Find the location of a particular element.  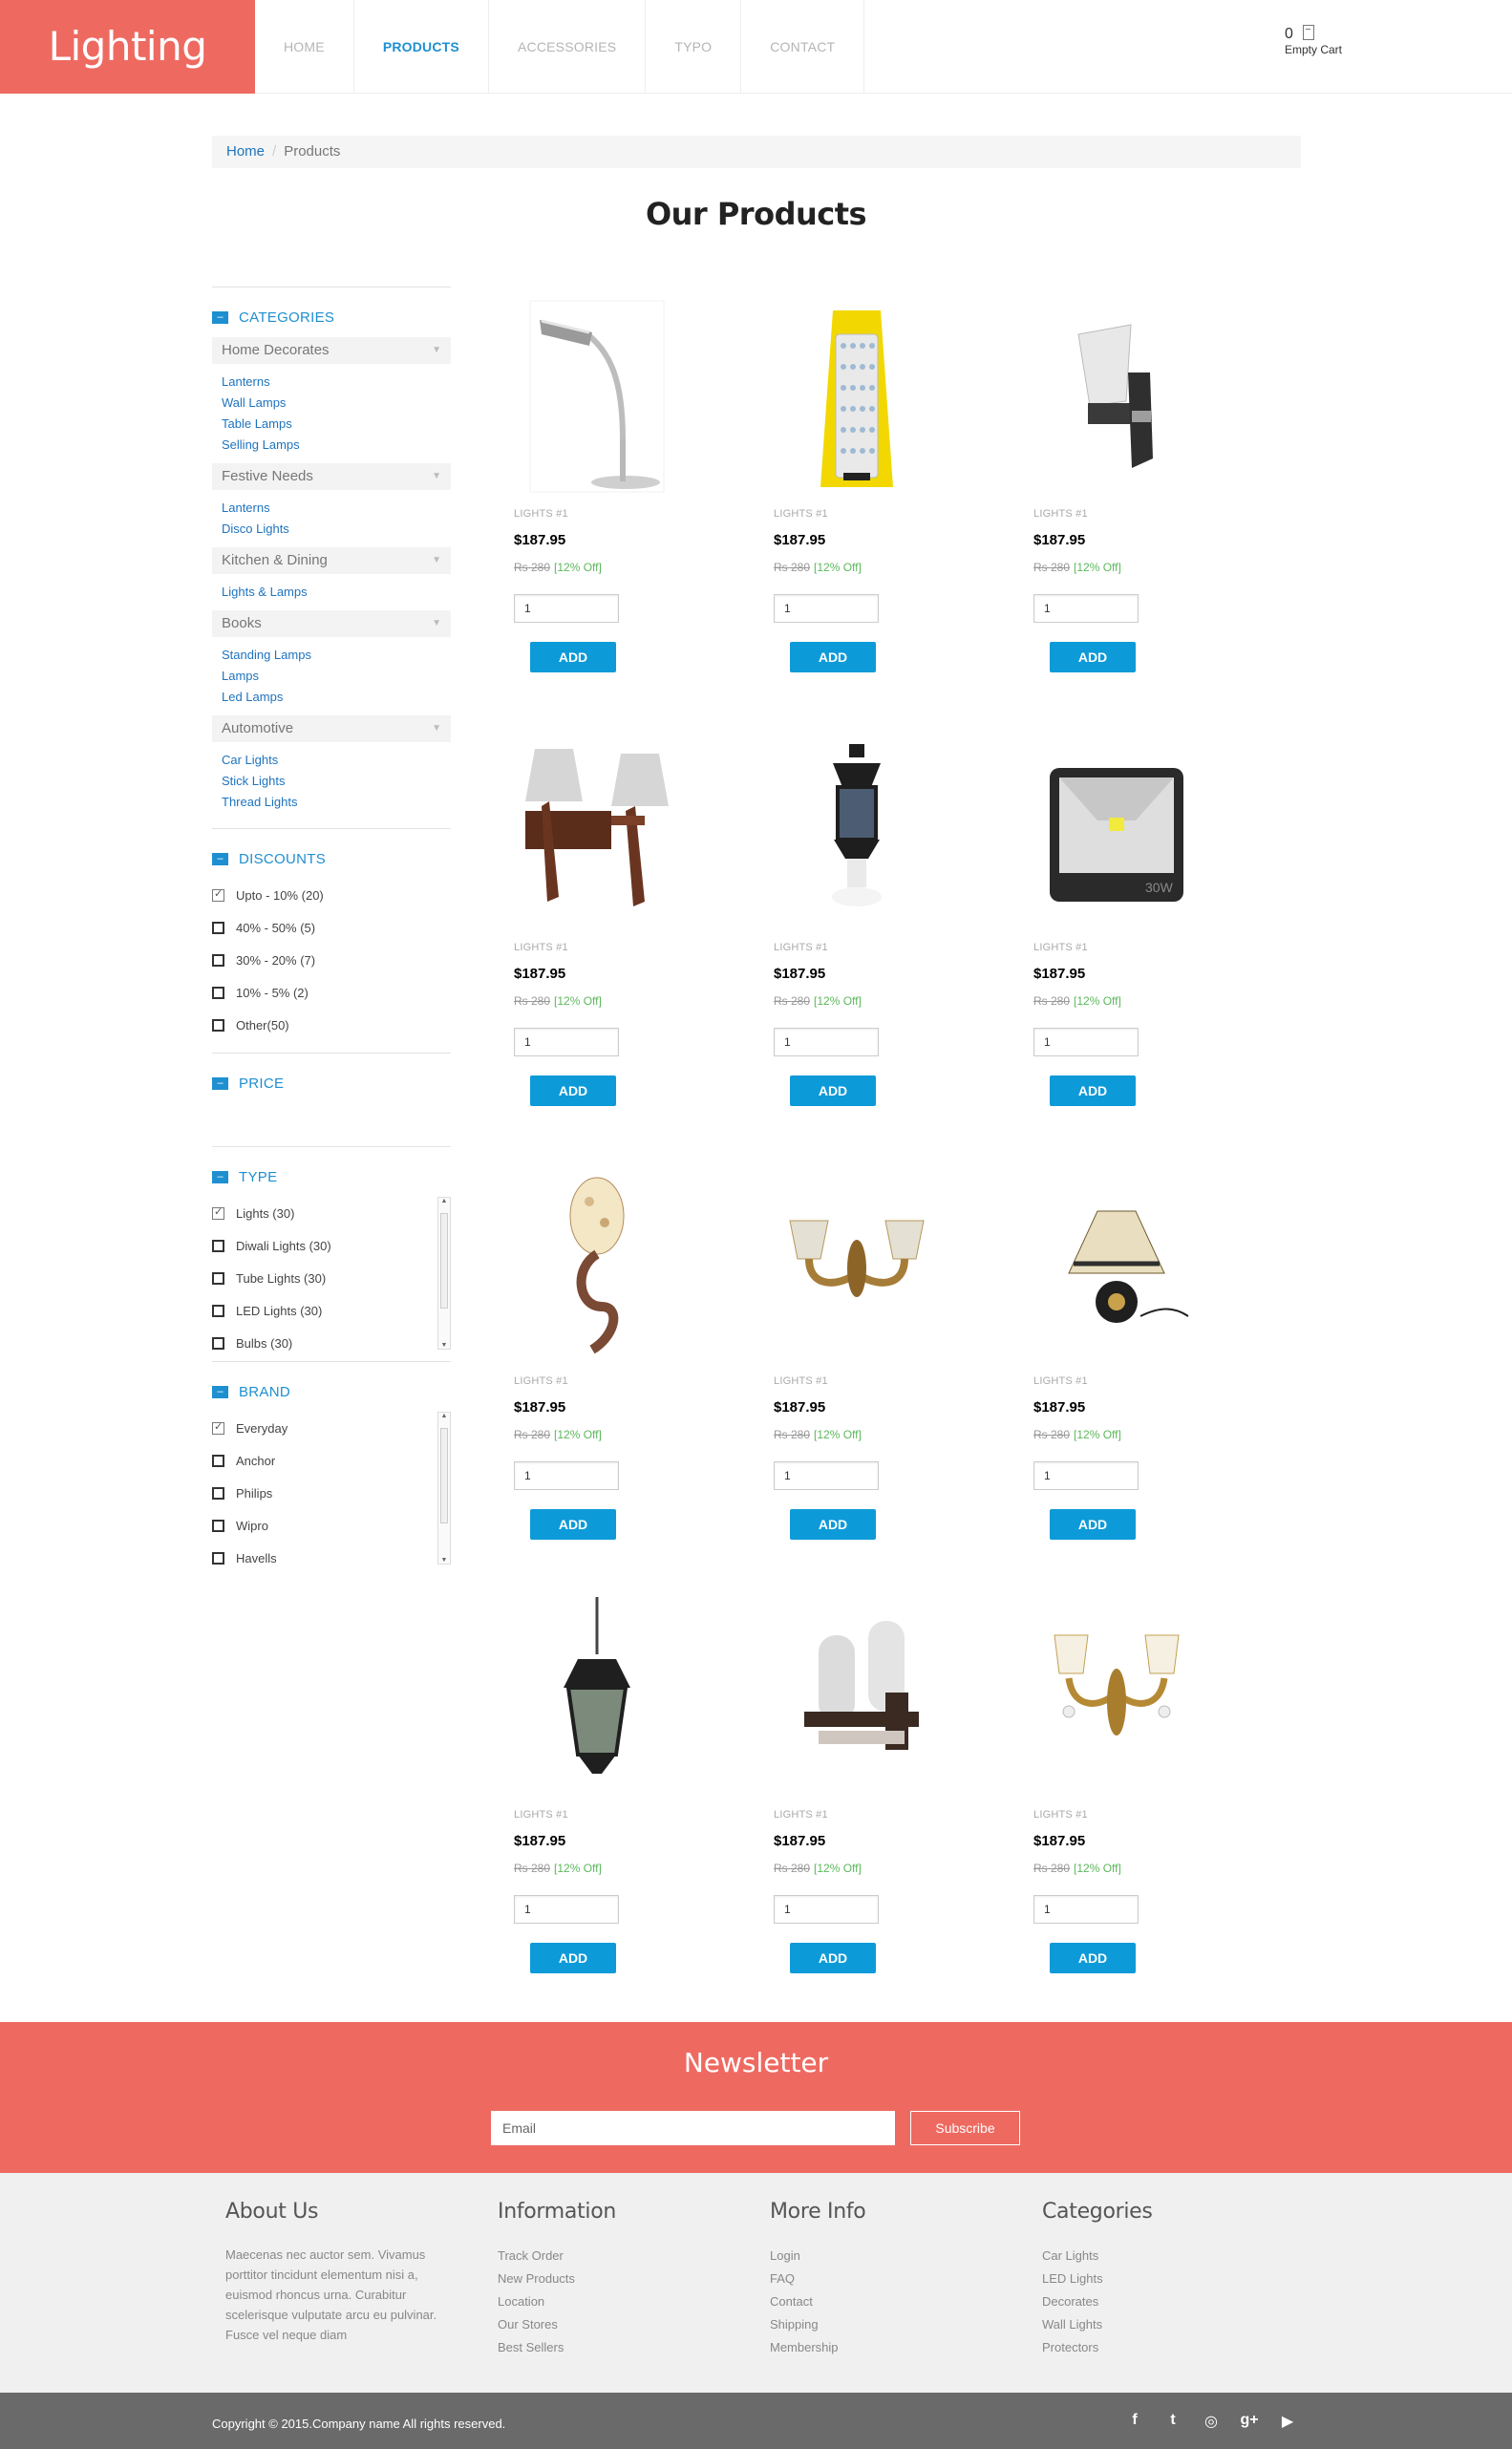

cart-label: Empty Cart is located at coordinates (1318, 49).